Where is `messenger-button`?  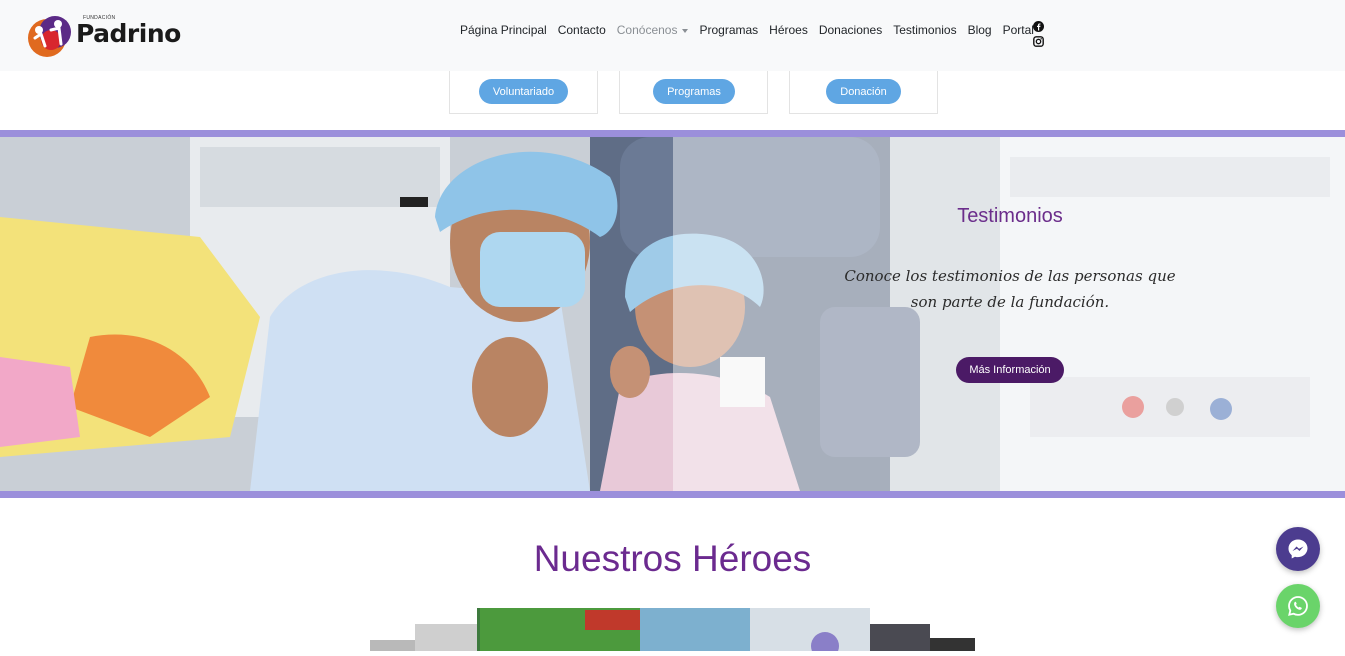
messenger-button is located at coordinates (1298, 549).